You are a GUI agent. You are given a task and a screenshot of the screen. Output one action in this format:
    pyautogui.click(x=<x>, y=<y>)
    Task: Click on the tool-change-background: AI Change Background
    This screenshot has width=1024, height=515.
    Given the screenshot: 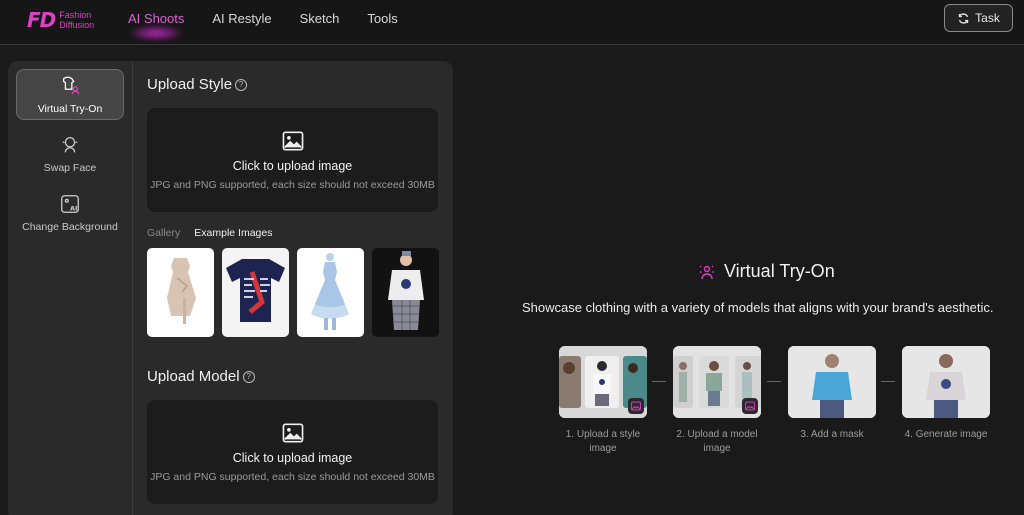 What is the action you would take?
    pyautogui.click(x=70, y=212)
    